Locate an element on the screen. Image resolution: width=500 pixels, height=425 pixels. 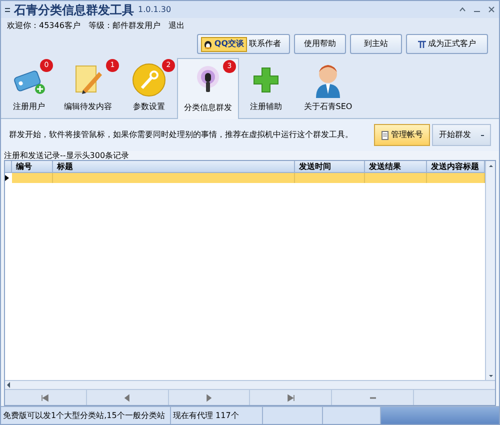
logout-link: 退出 is located at coordinates (176, 26).